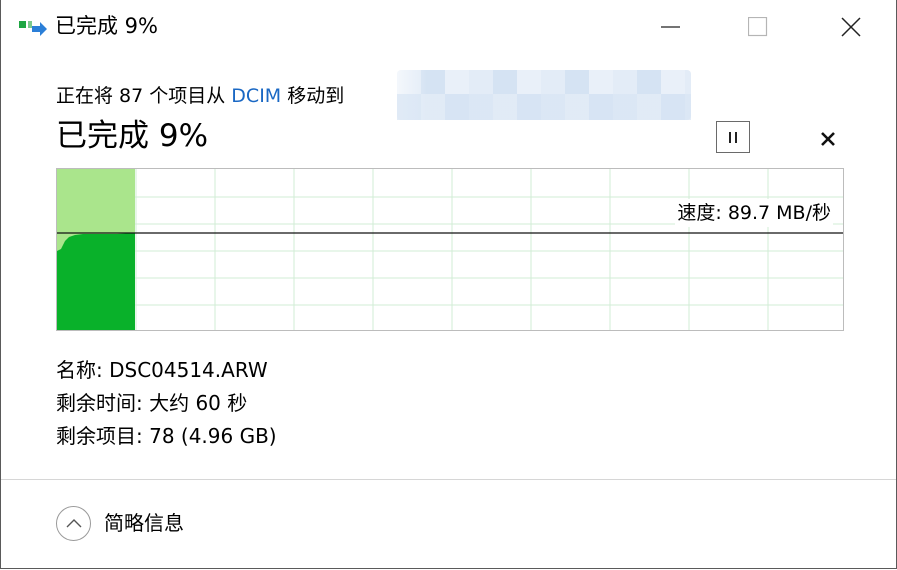 The width and height of the screenshot is (897, 570). What do you see at coordinates (33, 28) in the screenshot?
I see `file-move-icon` at bounding box center [33, 28].